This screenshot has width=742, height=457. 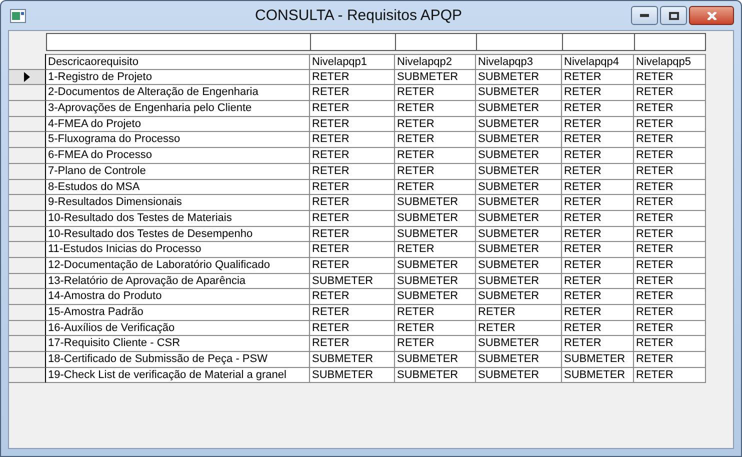 What do you see at coordinates (178, 282) in the screenshot?
I see `table-cell: 13-Relatório de Aprovação de Aparência` at bounding box center [178, 282].